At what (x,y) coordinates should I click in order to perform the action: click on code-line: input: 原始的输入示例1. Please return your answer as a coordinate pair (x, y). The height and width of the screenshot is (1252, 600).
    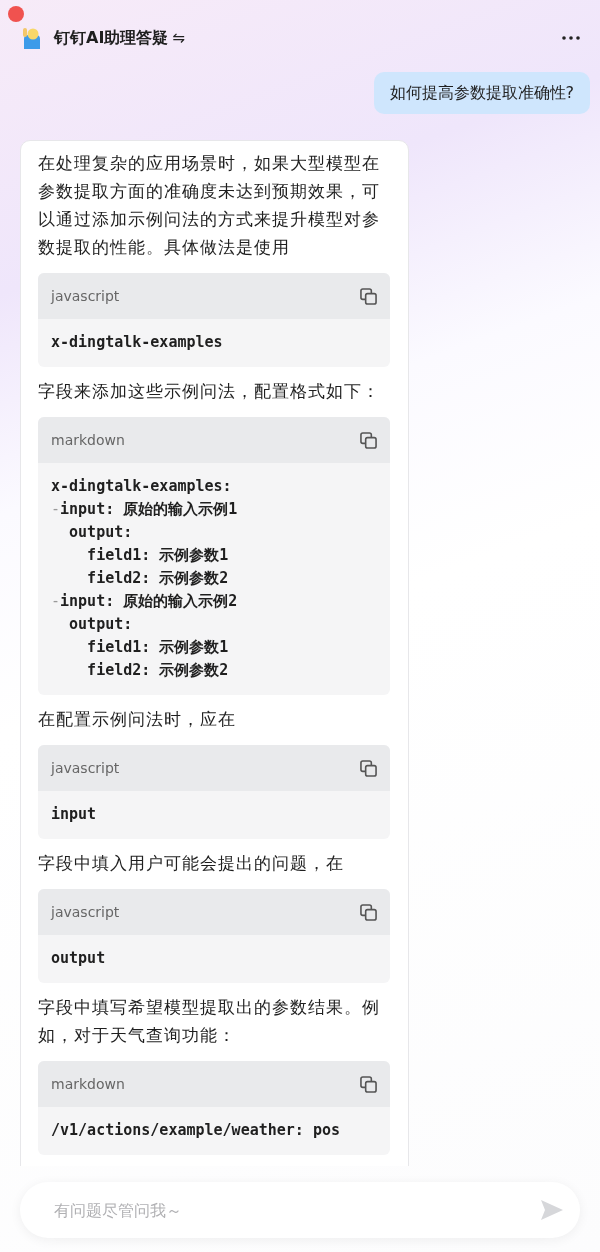
    Looking at the image, I should click on (149, 509).